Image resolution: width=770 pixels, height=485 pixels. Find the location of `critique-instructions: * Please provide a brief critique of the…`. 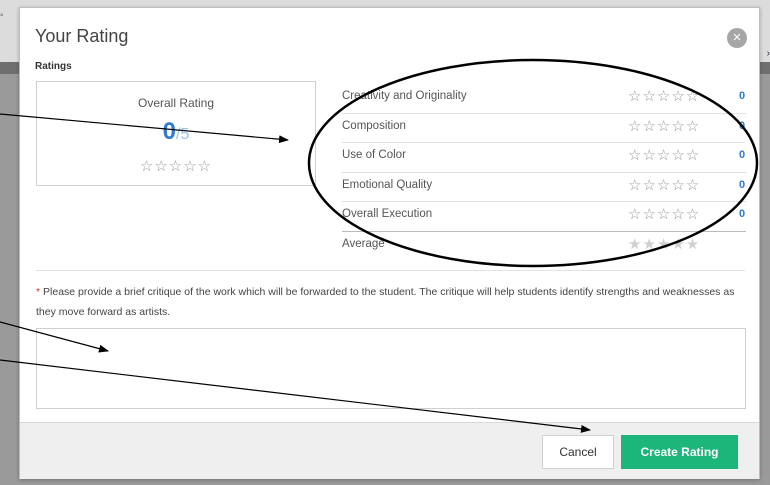

critique-instructions: * Please provide a brief critique of the… is located at coordinates (390, 302).